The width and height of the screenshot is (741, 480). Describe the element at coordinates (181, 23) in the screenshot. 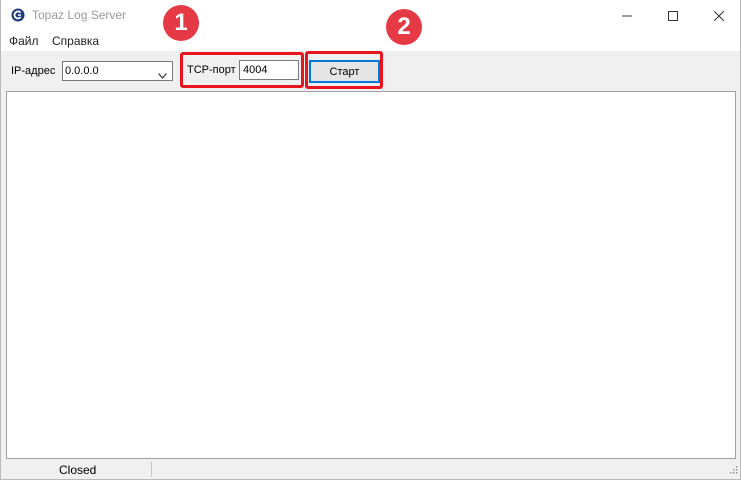

I see `annotation-badge-1: 1` at that location.